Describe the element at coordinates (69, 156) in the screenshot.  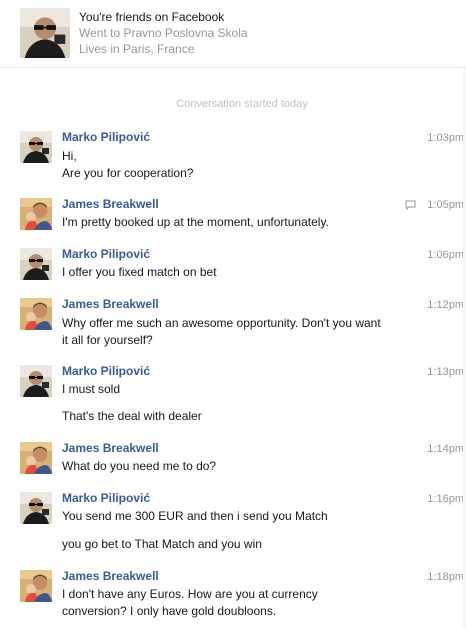
I see `message-text: Hi,` at that location.